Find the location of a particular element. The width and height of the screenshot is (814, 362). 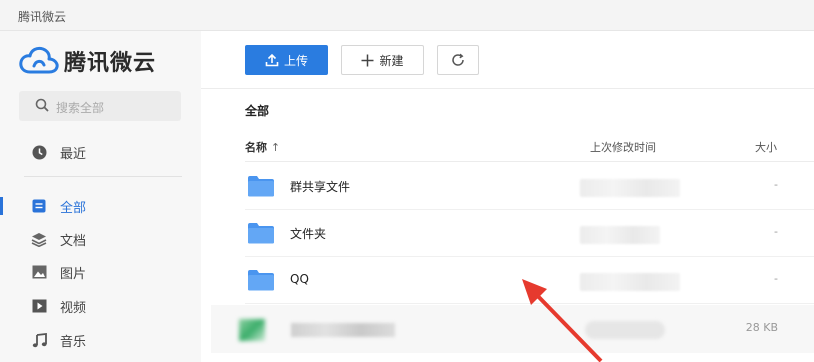

sidebar-item-label: 全部 is located at coordinates (73, 208).